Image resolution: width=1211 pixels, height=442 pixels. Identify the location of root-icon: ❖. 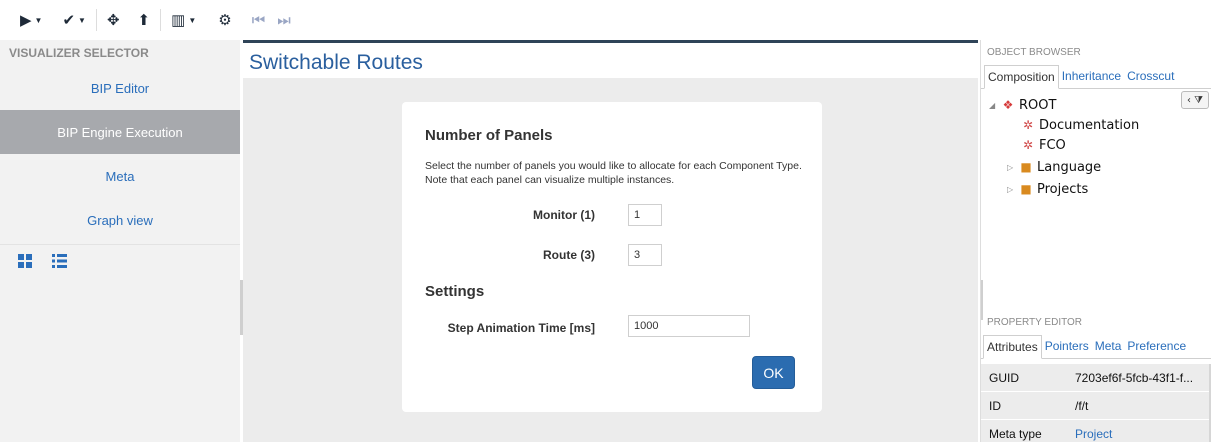
(1008, 105).